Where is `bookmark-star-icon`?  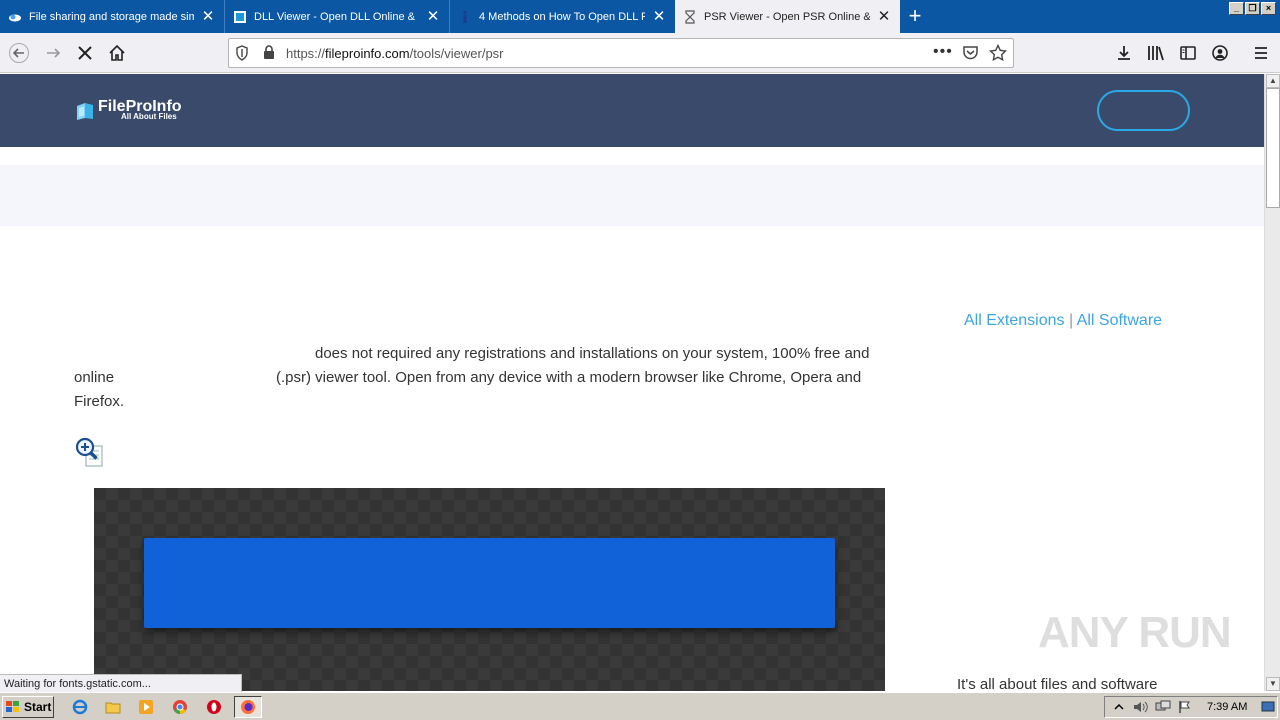 bookmark-star-icon is located at coordinates (998, 54).